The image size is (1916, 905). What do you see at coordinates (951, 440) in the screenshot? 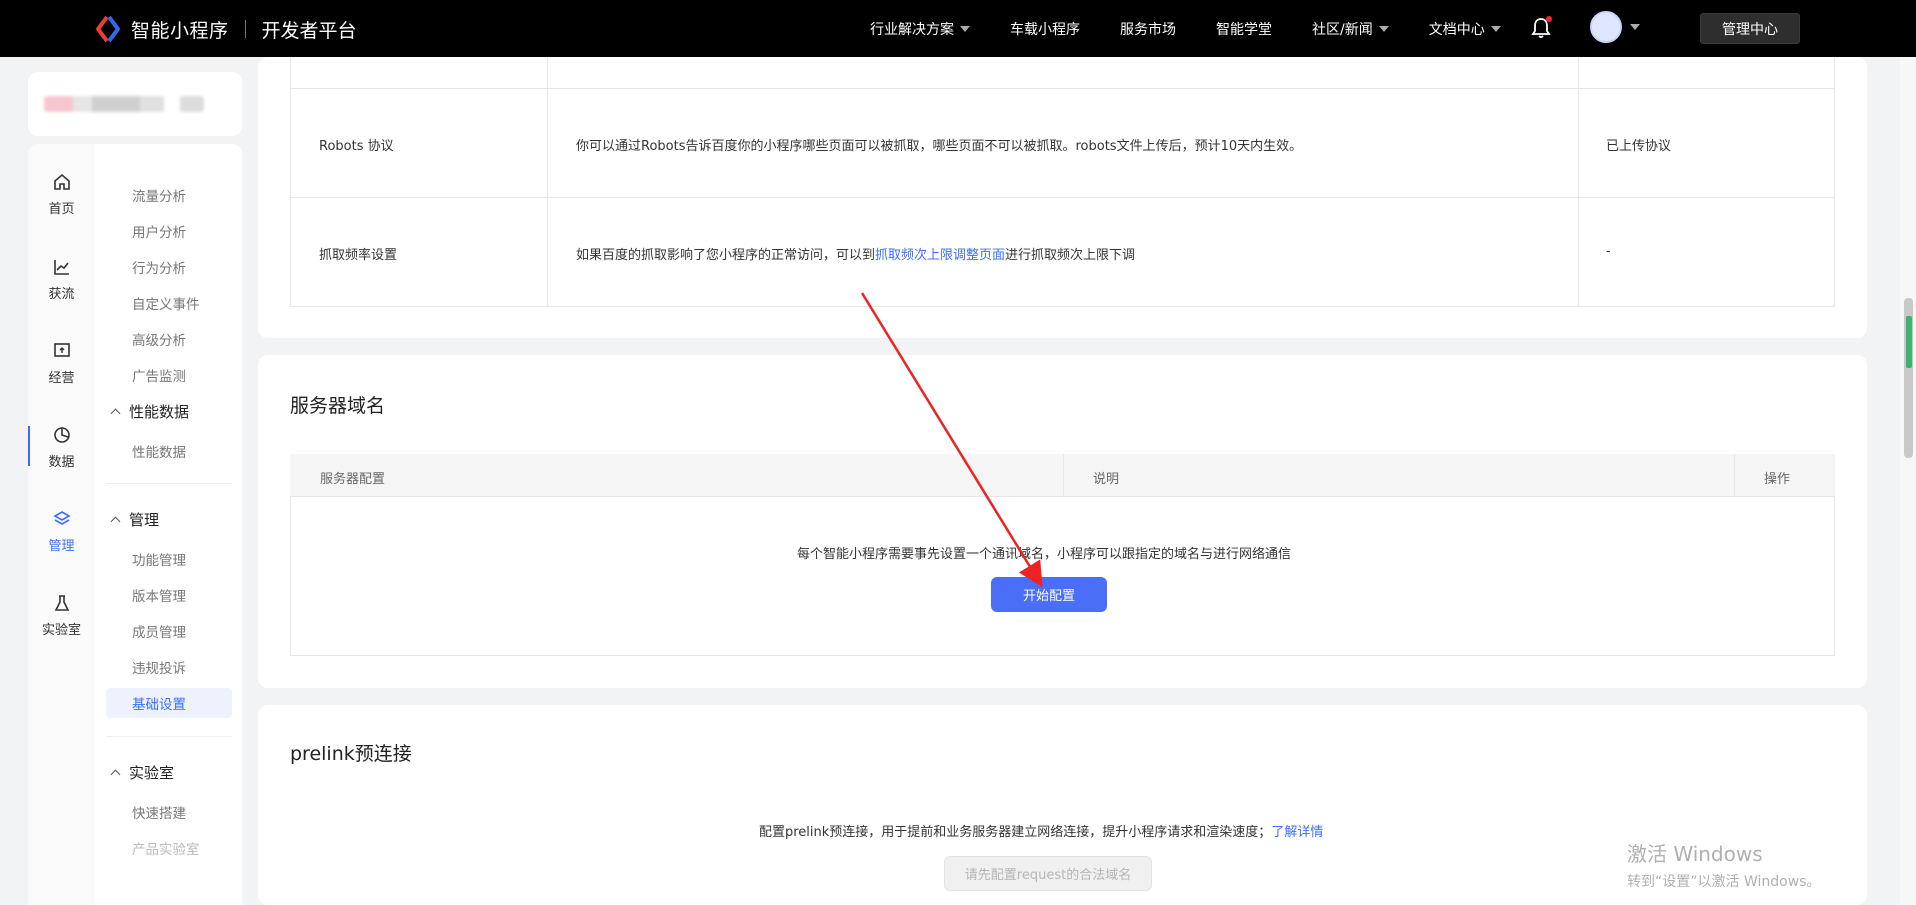
I see `red-arrow-annotation` at bounding box center [951, 440].